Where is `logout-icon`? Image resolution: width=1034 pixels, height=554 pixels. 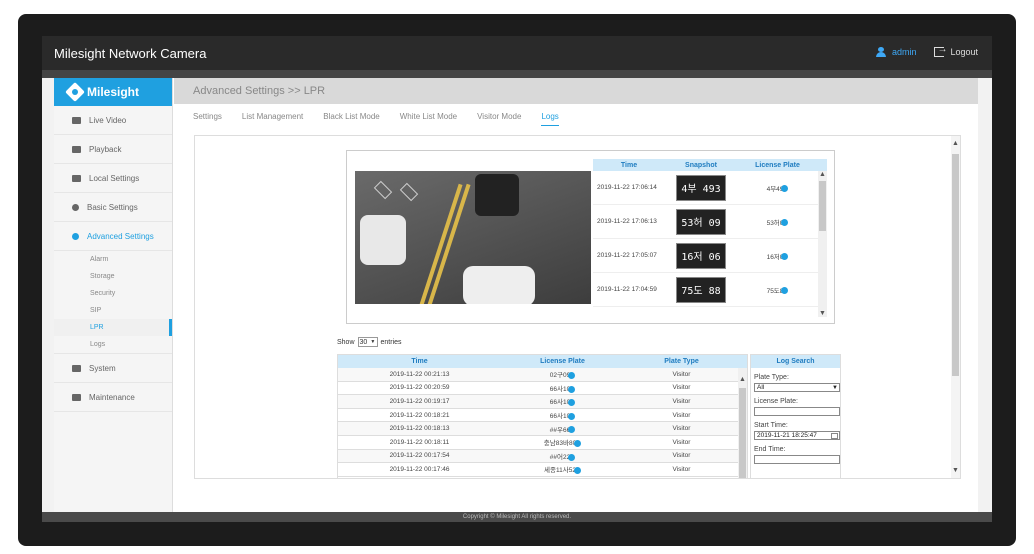 logout-icon is located at coordinates (940, 50).